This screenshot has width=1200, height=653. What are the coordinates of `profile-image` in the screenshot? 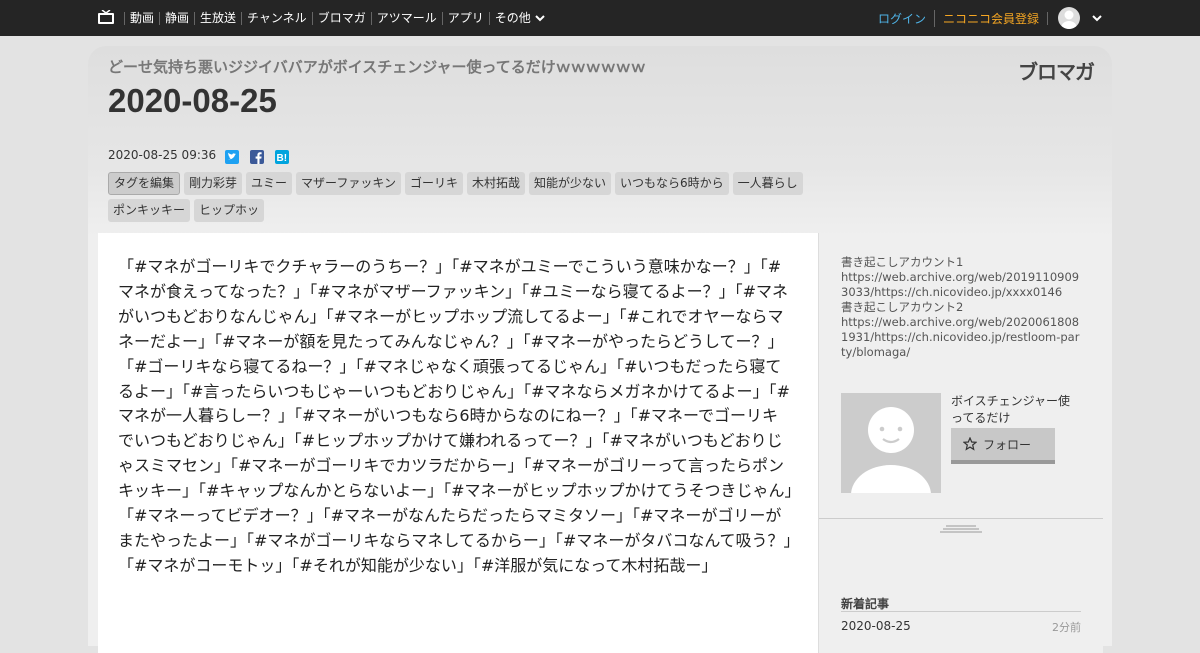 It's located at (891, 443).